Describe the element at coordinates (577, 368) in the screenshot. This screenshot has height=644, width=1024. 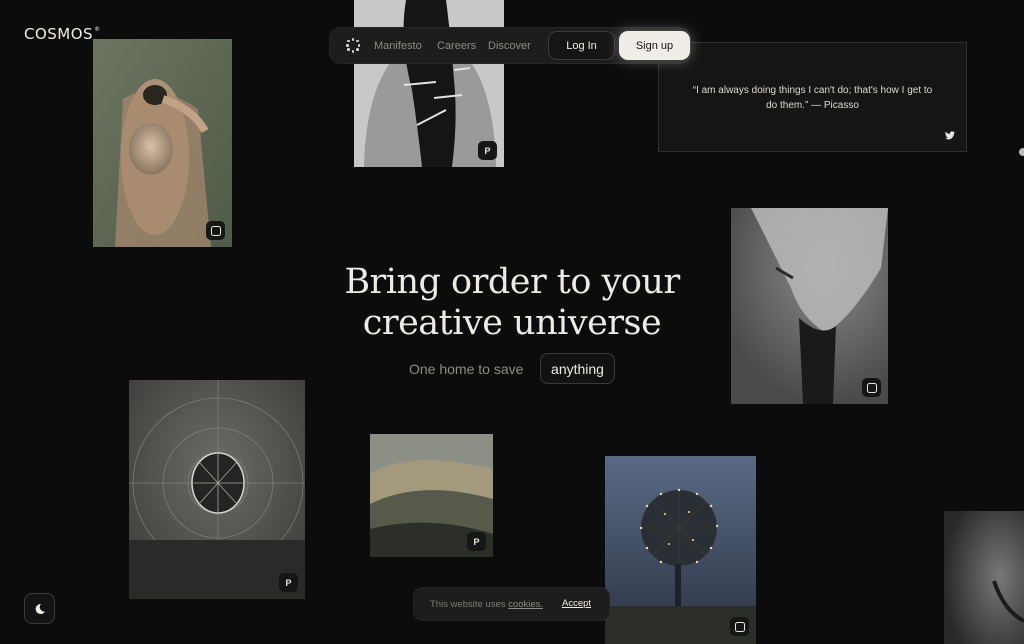
I see `hero-rotating-word: anything` at that location.